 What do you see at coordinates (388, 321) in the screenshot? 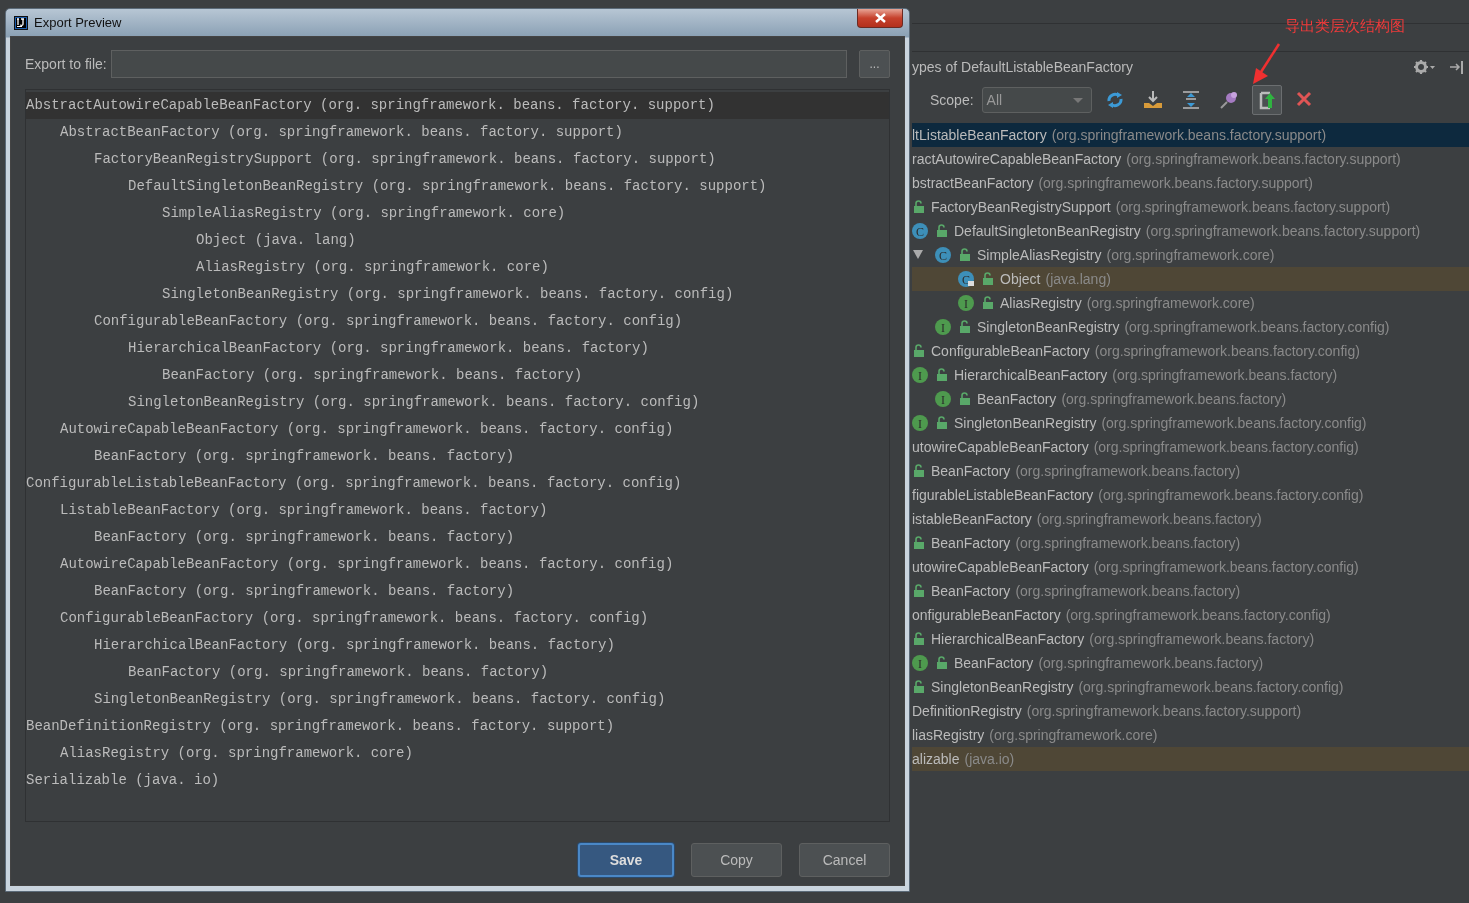
I see `export-line: ConfigurableBeanFactory (org. springframework. beans. factory. config)` at bounding box center [388, 321].